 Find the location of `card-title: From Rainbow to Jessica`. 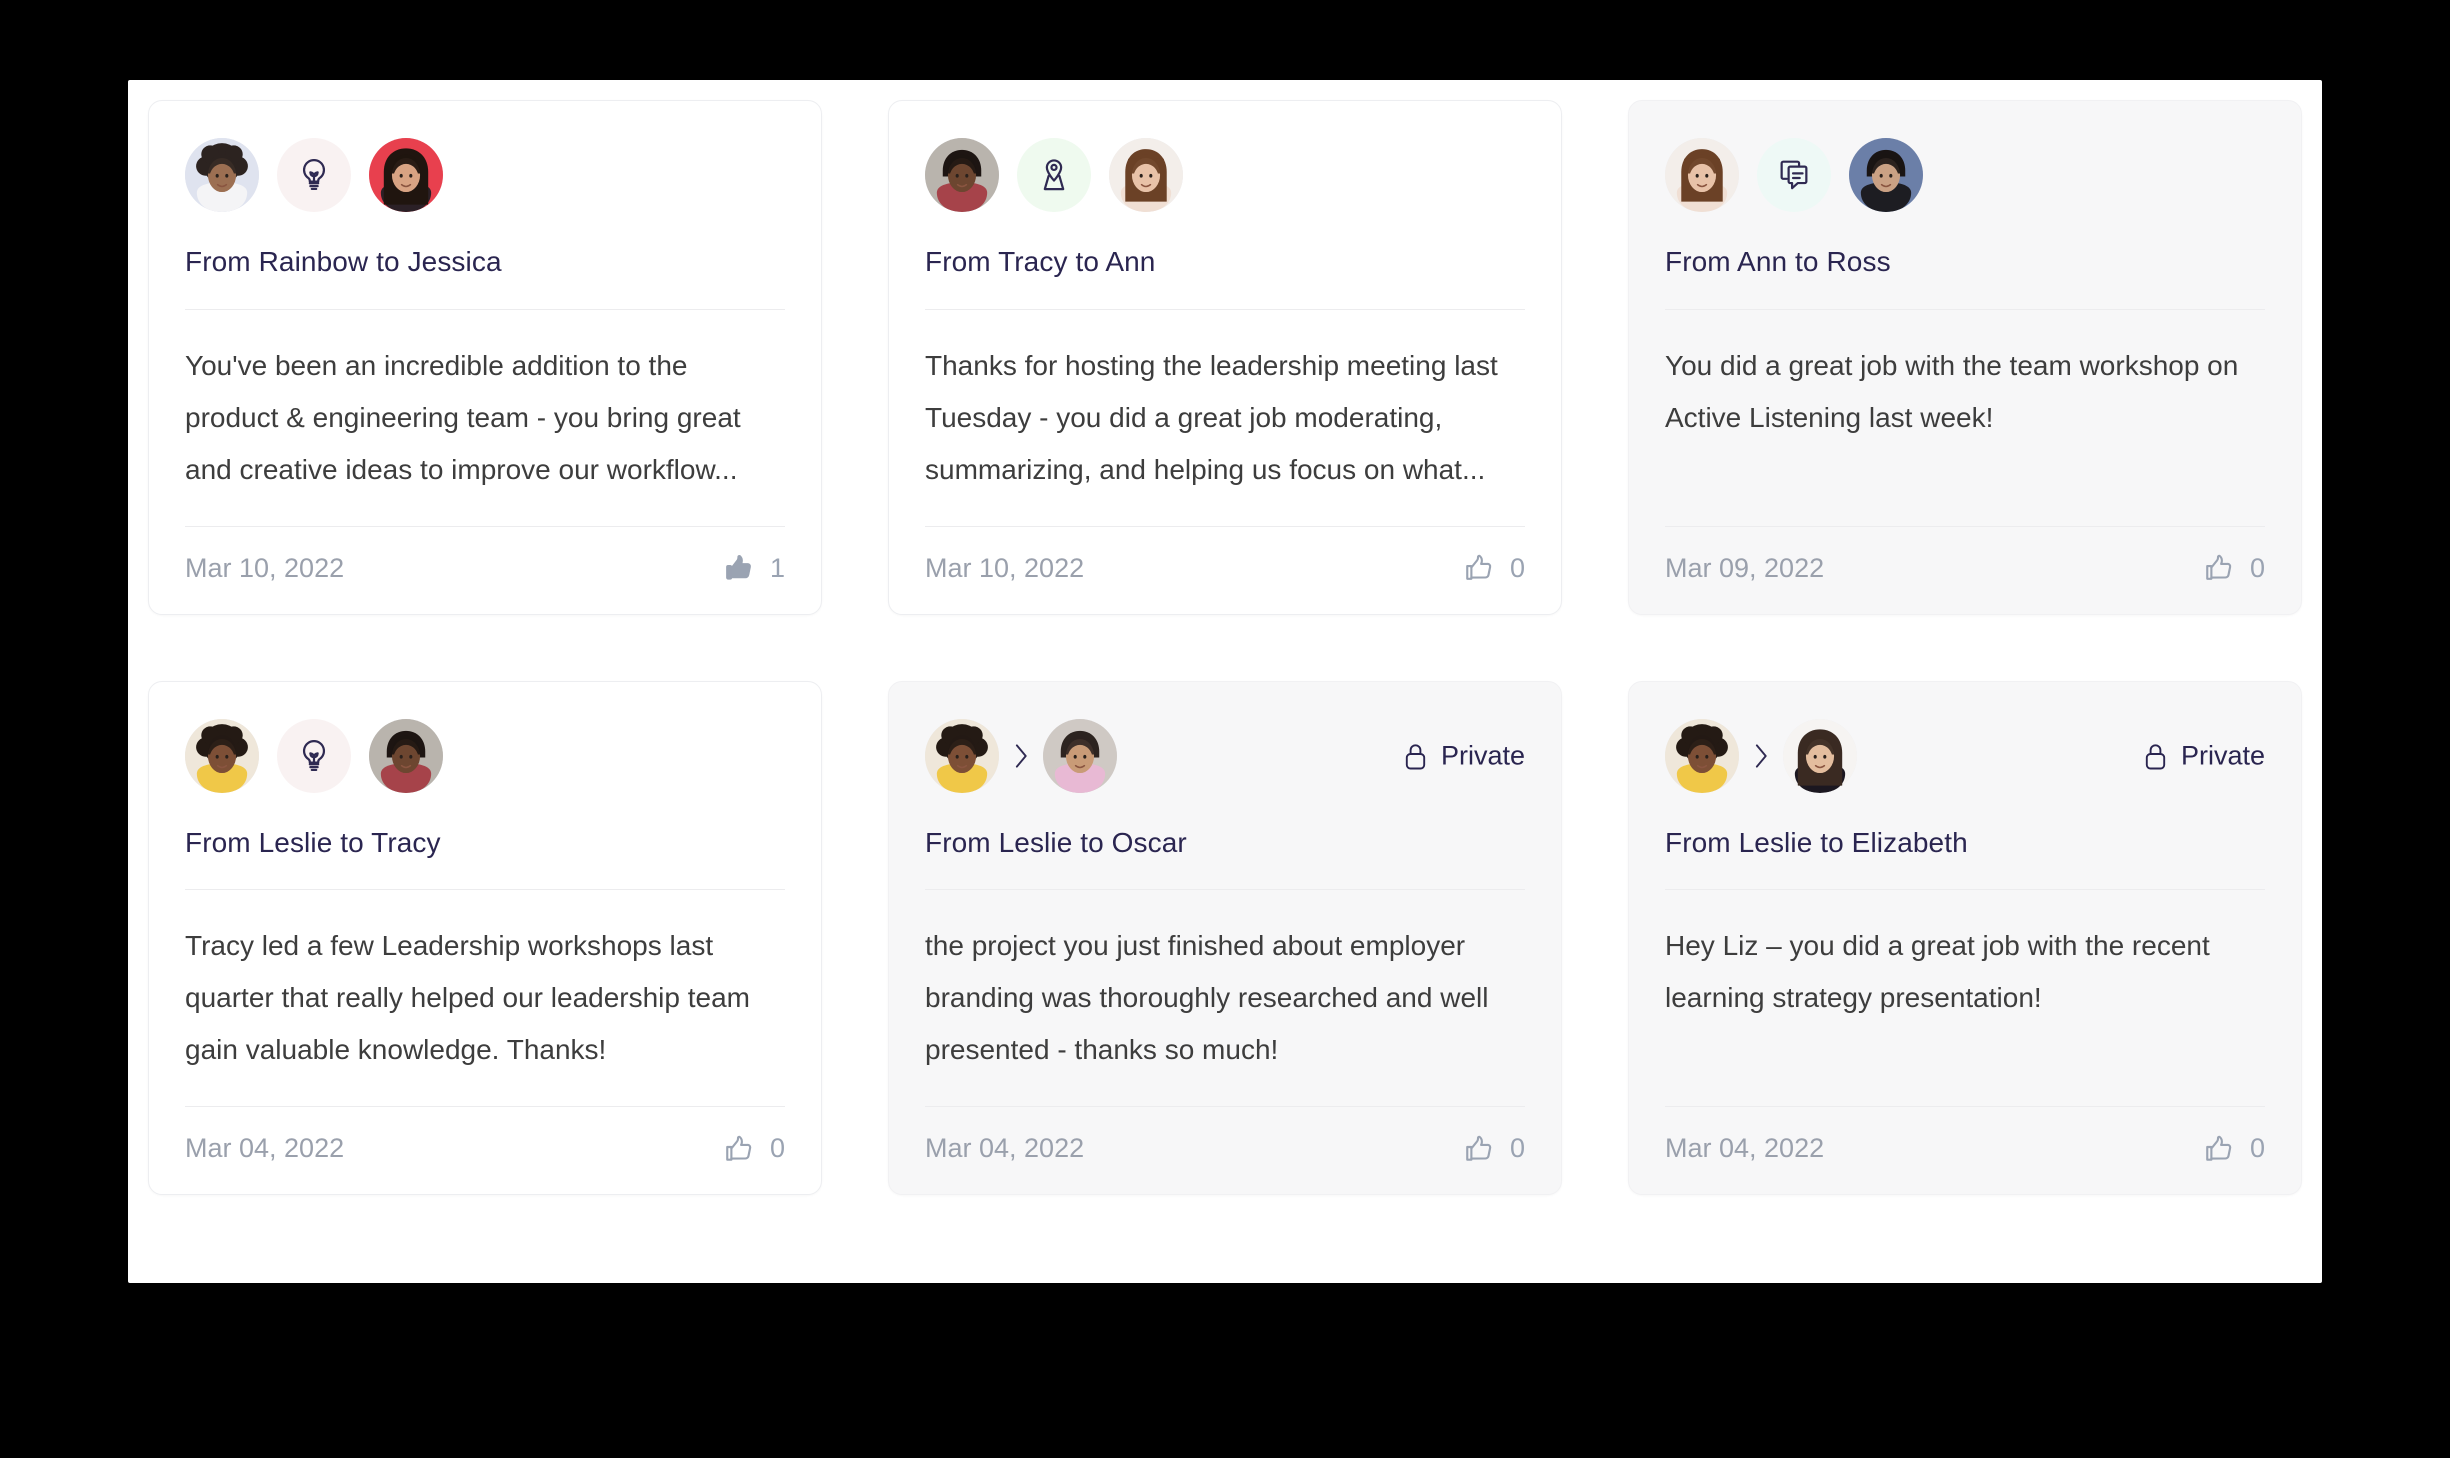

card-title: From Rainbow to Jessica is located at coordinates (343, 261).